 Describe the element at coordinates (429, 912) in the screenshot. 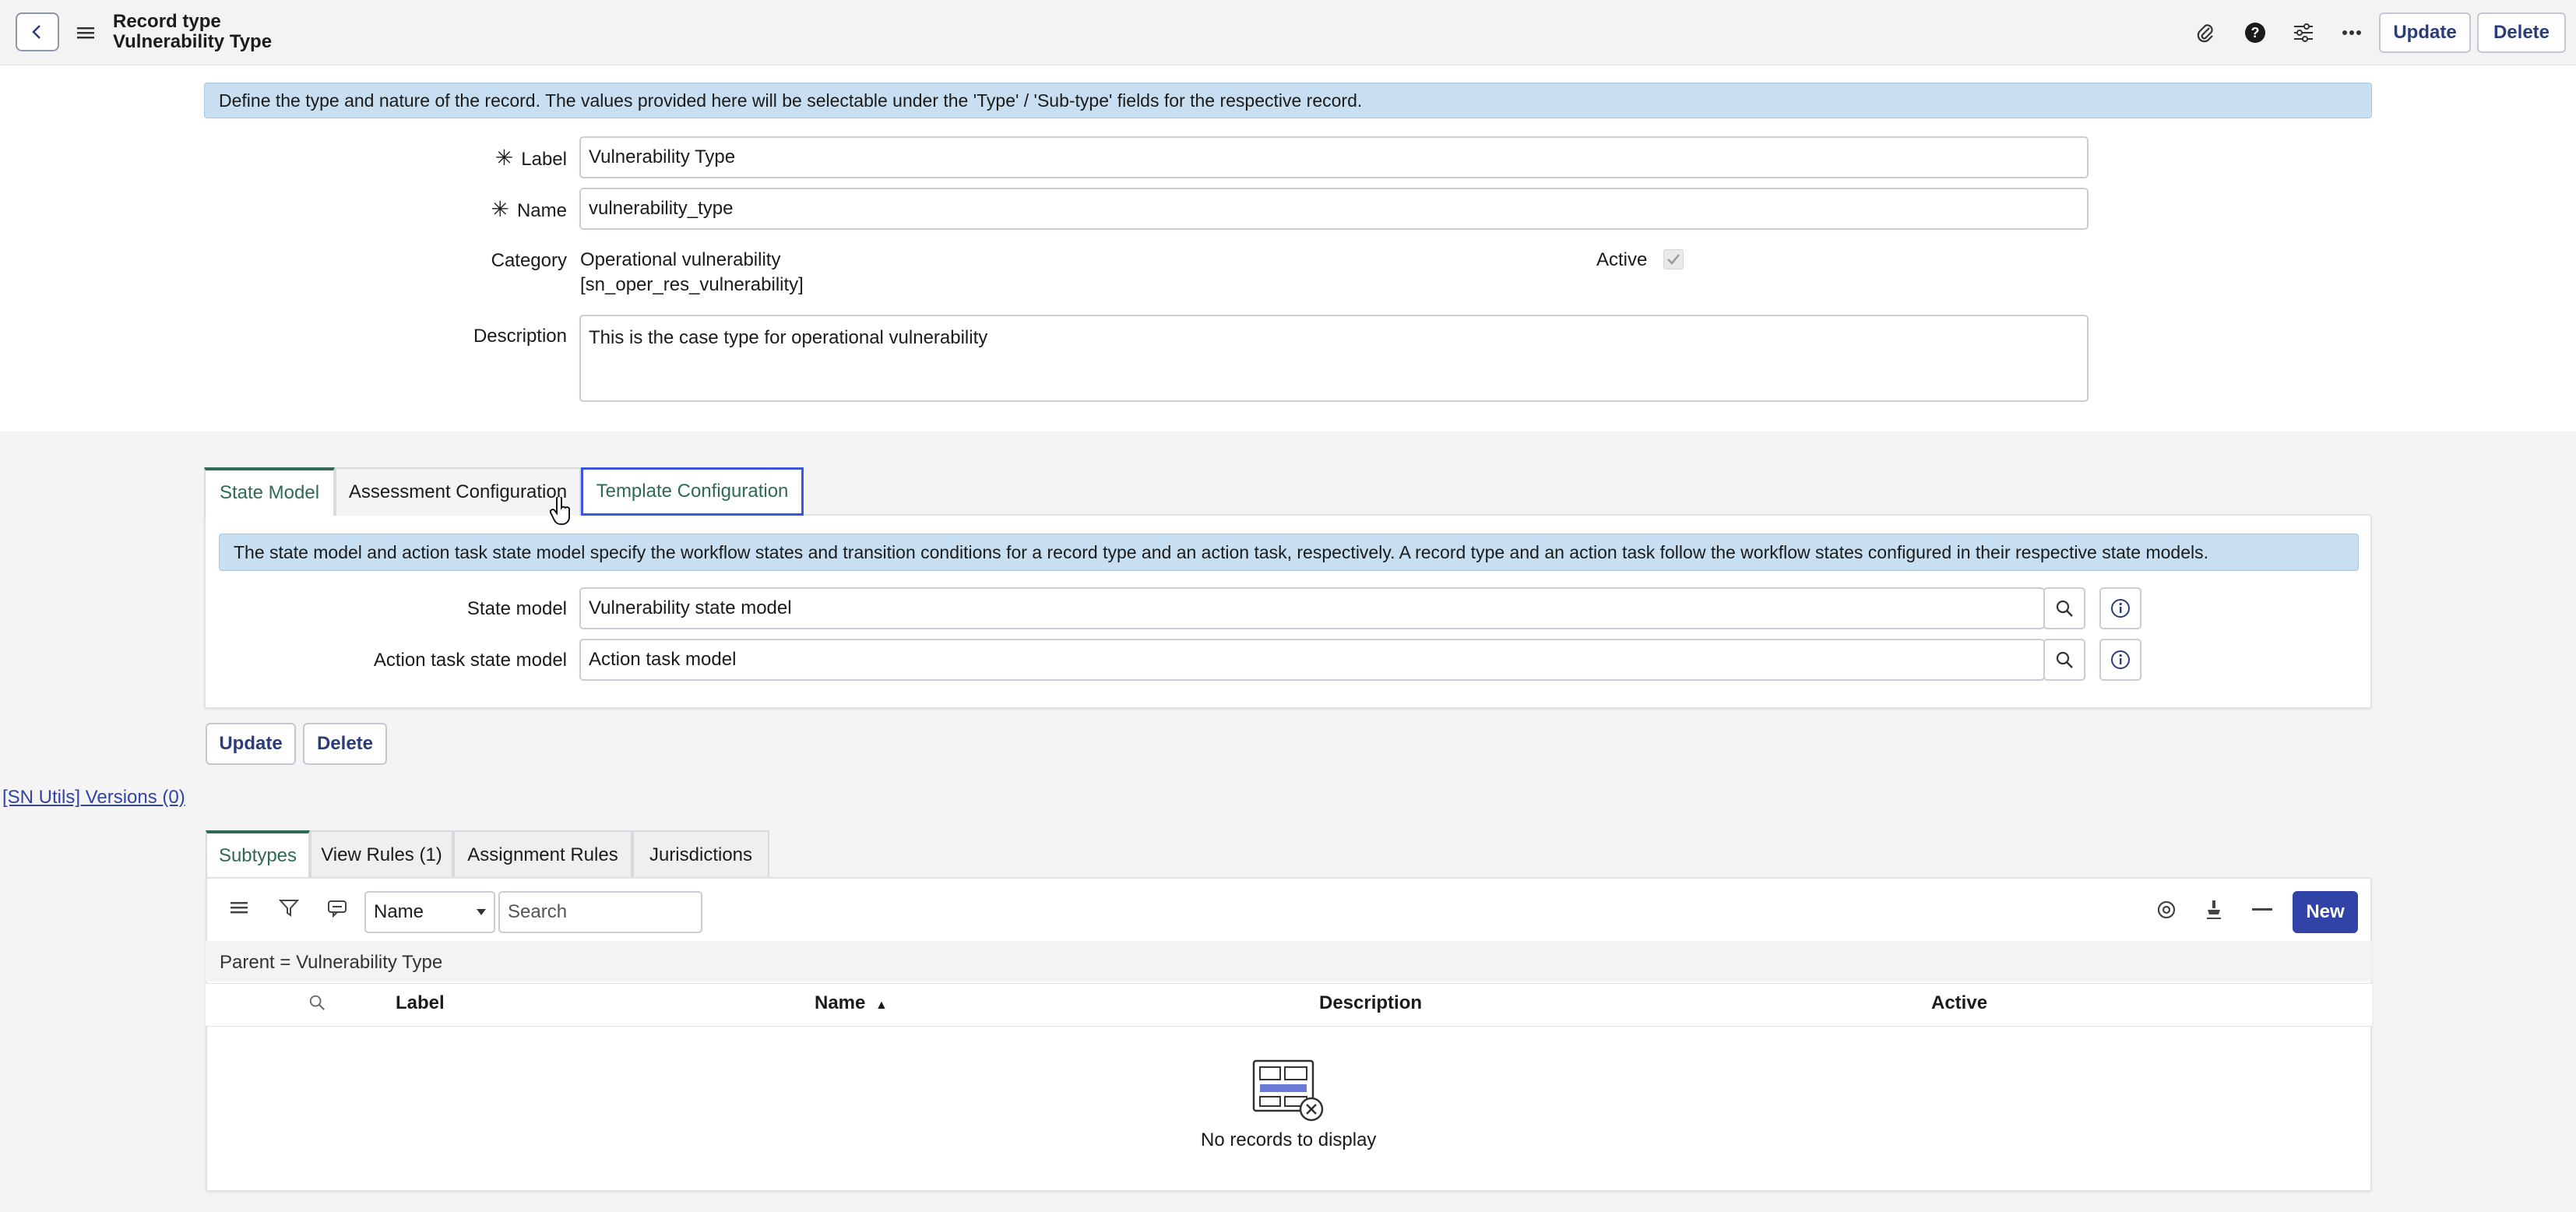

I see `search-field-select: Name` at that location.